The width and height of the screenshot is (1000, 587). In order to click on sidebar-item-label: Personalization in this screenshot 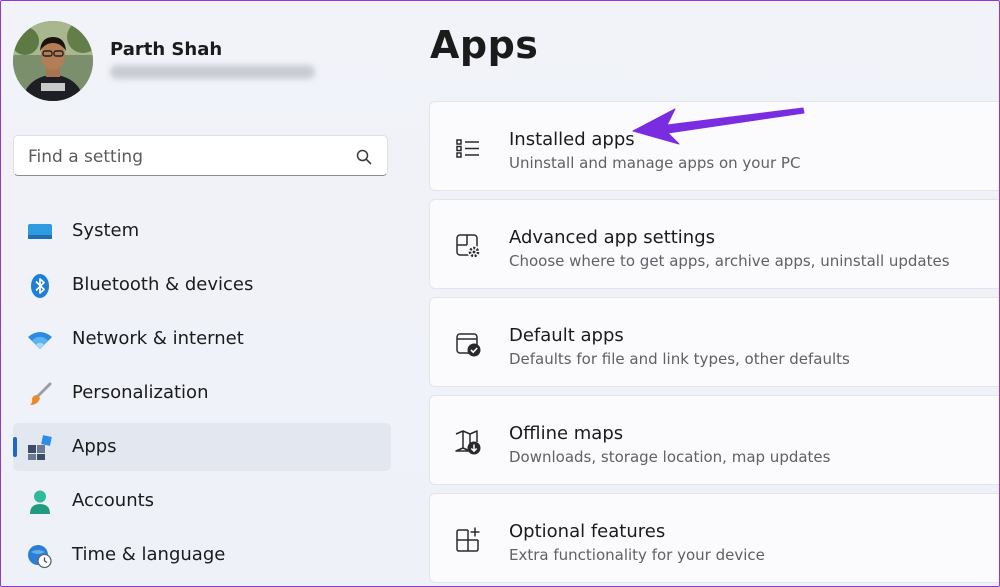, I will do `click(140, 392)`.